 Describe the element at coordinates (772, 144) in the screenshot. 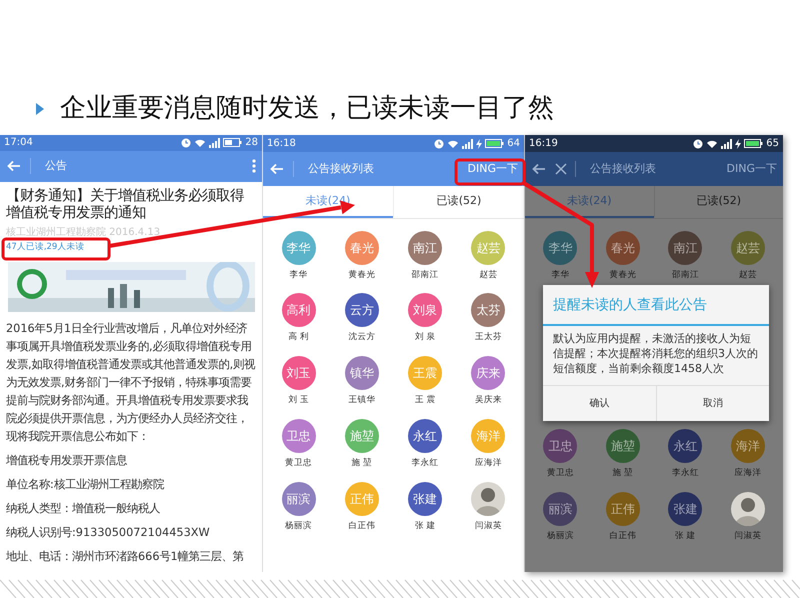

I see `battery-level: 65` at that location.